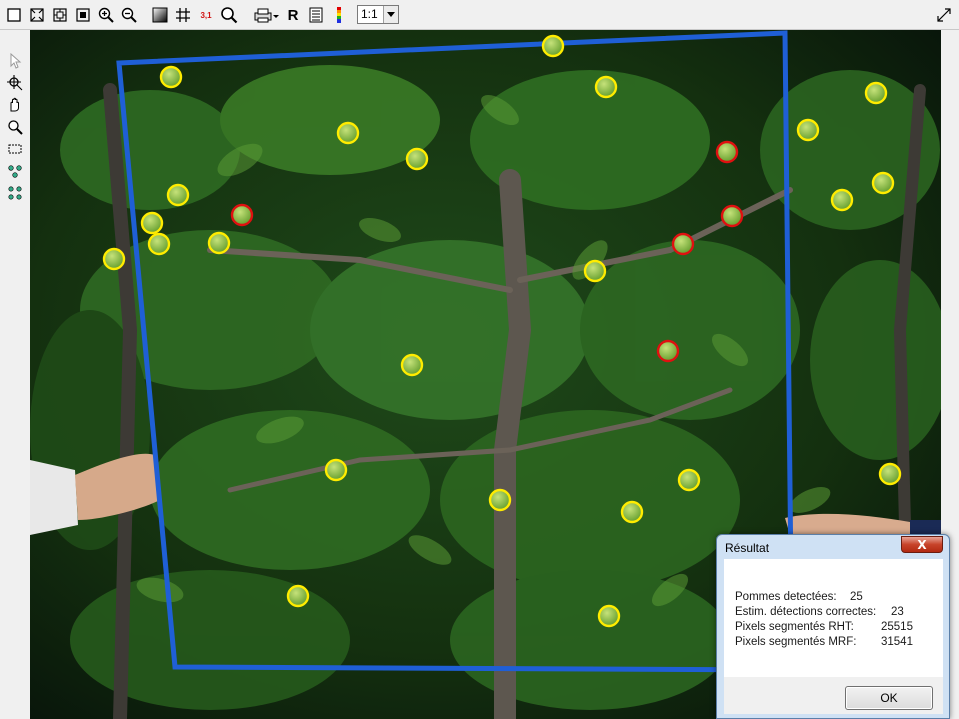  I want to click on hand-pan-icon, so click(15, 105).